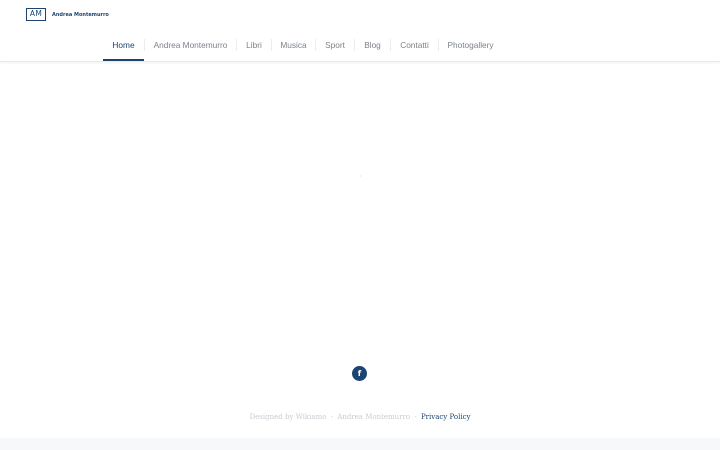 The height and width of the screenshot is (450, 720). What do you see at coordinates (254, 45) in the screenshot?
I see `nav-item-libri: Libri` at bounding box center [254, 45].